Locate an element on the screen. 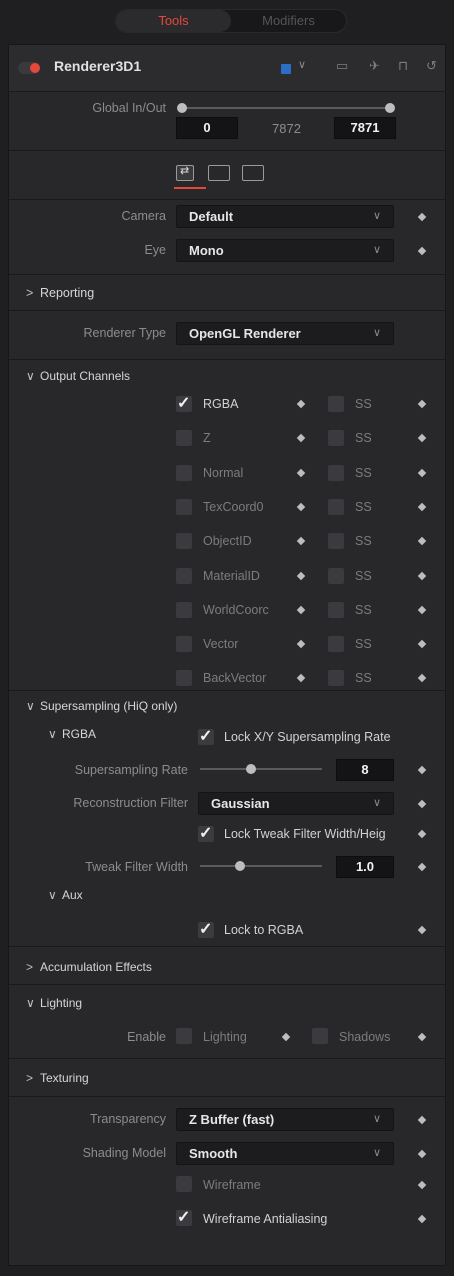 This screenshot has width=454, height=1276. channel-label: TexCoord0 is located at coordinates (233, 506).